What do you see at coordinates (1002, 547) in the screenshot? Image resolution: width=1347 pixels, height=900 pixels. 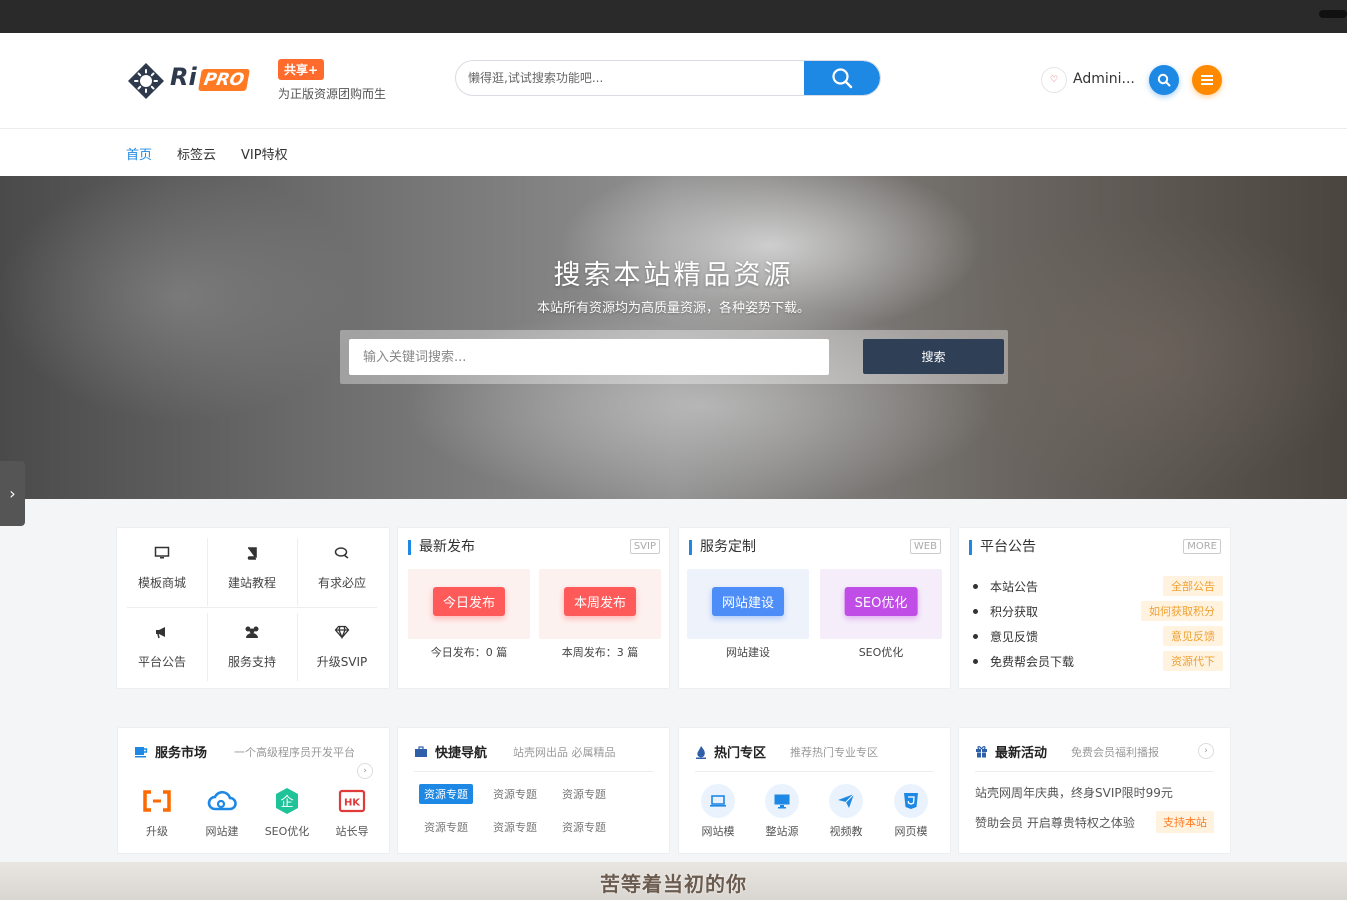 I see `notice-title: 平台公告` at bounding box center [1002, 547].